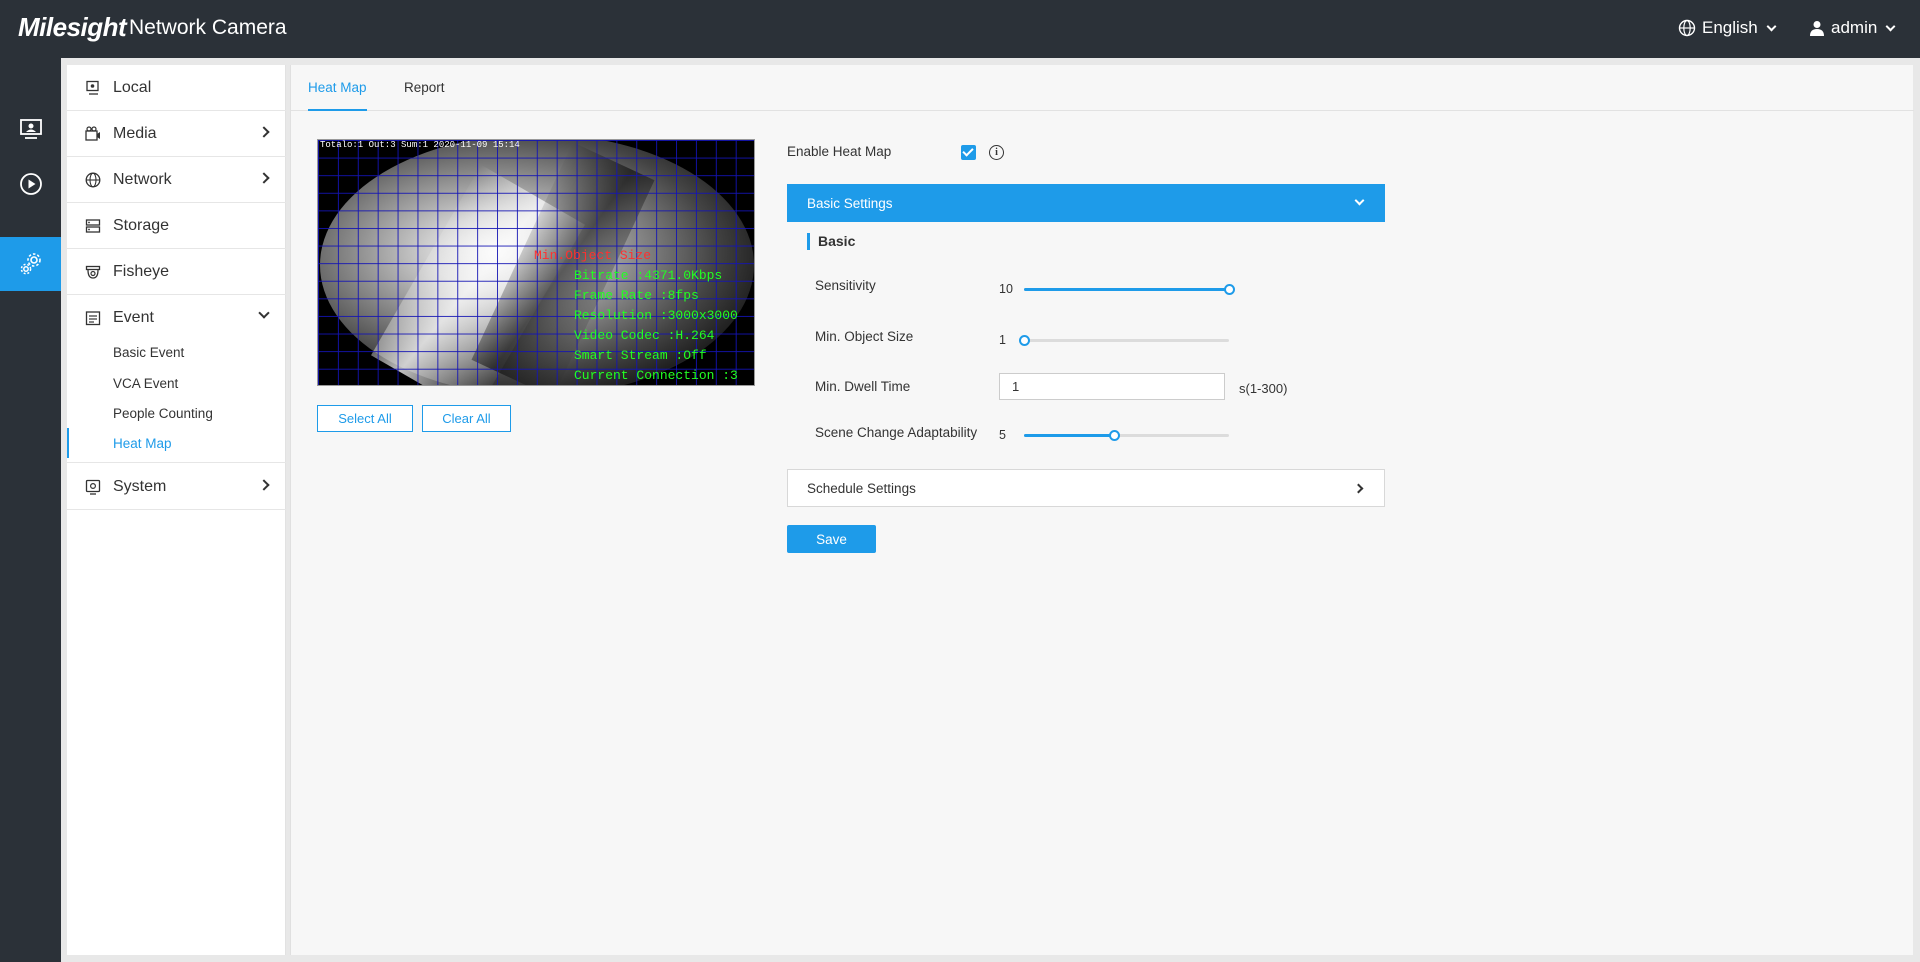 The image size is (1920, 962). What do you see at coordinates (1102, 88) in the screenshot?
I see `tab-bar: Heat Map Report` at bounding box center [1102, 88].